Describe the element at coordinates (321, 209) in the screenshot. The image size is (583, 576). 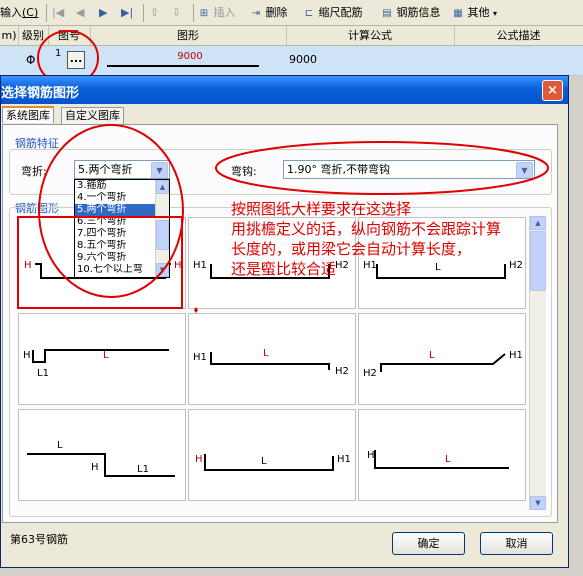
I see `annotation-line: 按照图纸大样要求在这选择` at that location.